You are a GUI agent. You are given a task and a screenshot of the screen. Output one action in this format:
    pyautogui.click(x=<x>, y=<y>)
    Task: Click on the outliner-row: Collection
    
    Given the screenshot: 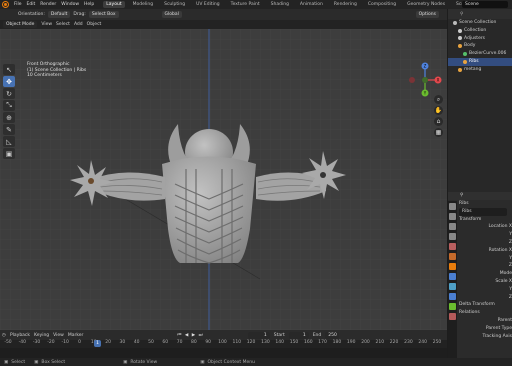 What is the action you would take?
    pyautogui.click(x=480, y=31)
    